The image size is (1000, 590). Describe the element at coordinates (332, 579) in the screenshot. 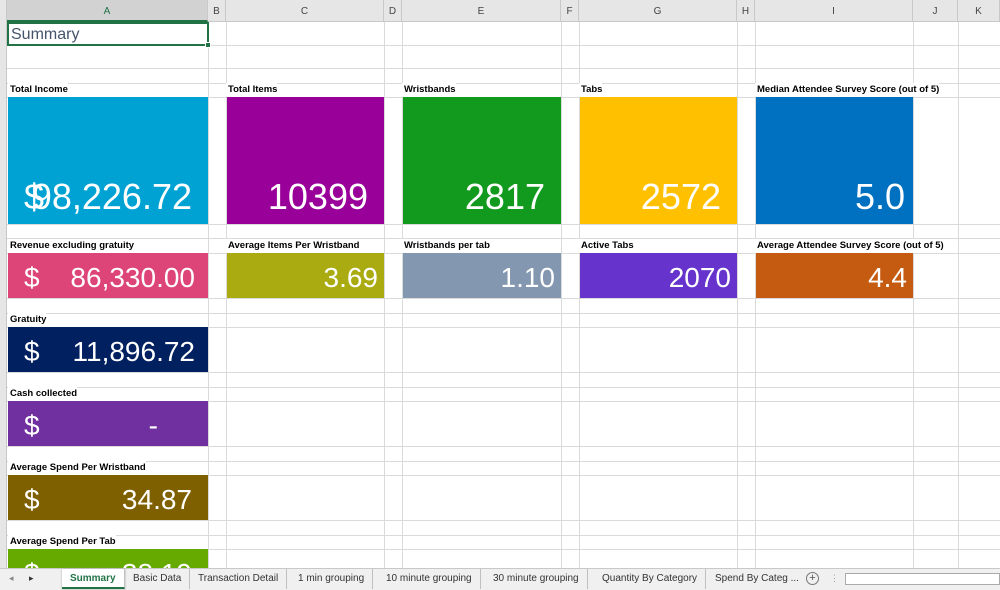

I see `tab-1-min-grouping: 1 min grouping` at that location.